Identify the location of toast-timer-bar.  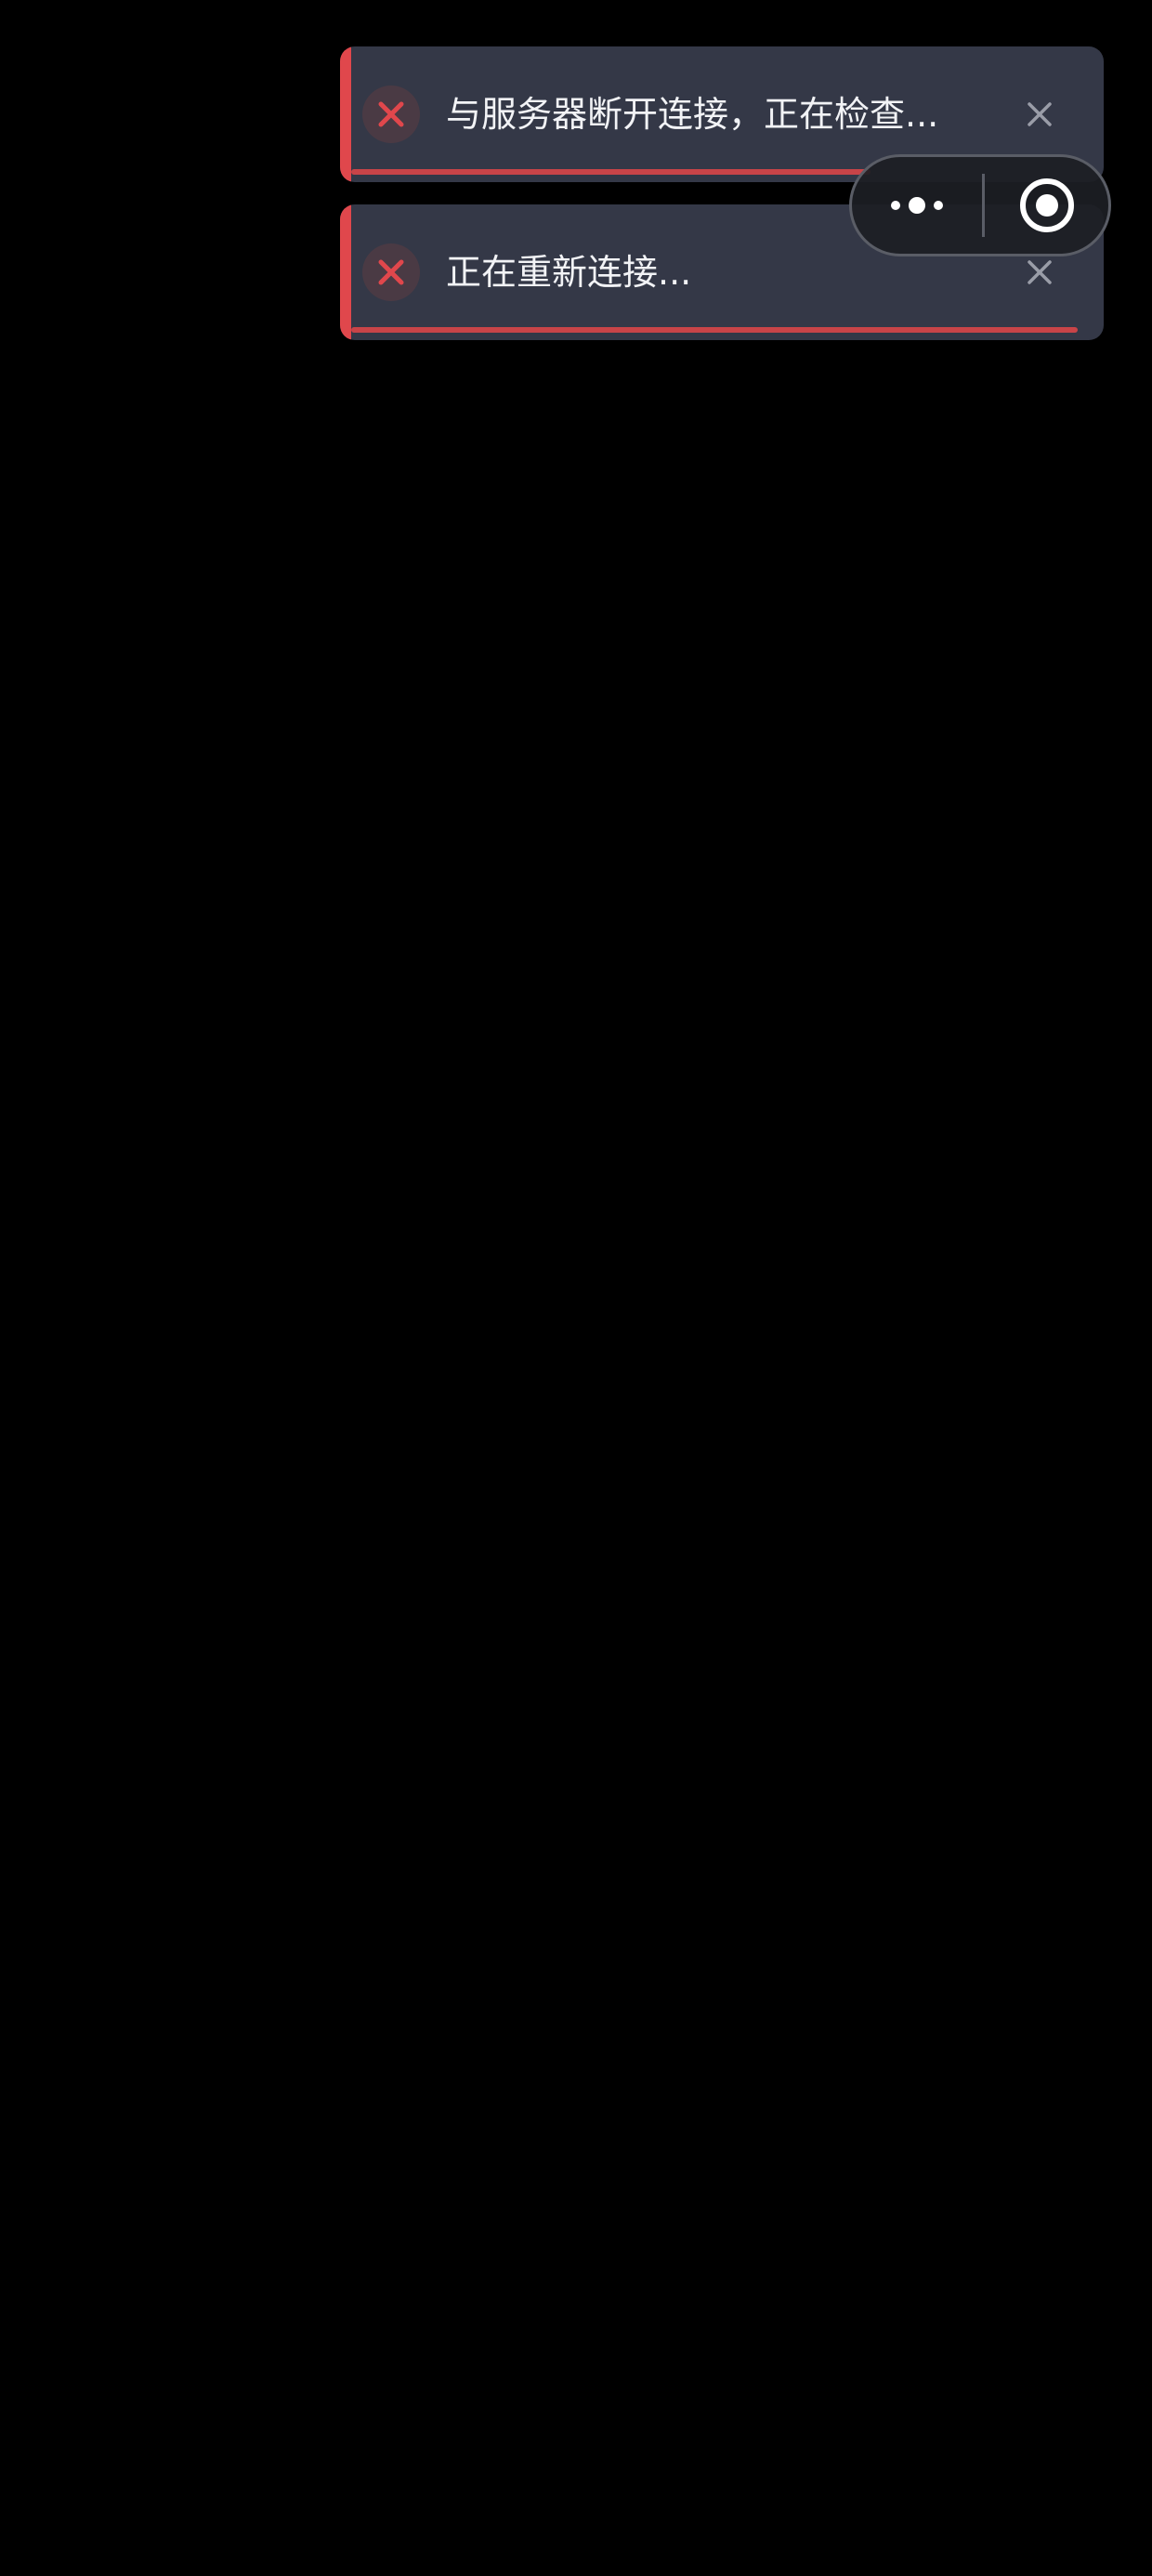
(722, 330).